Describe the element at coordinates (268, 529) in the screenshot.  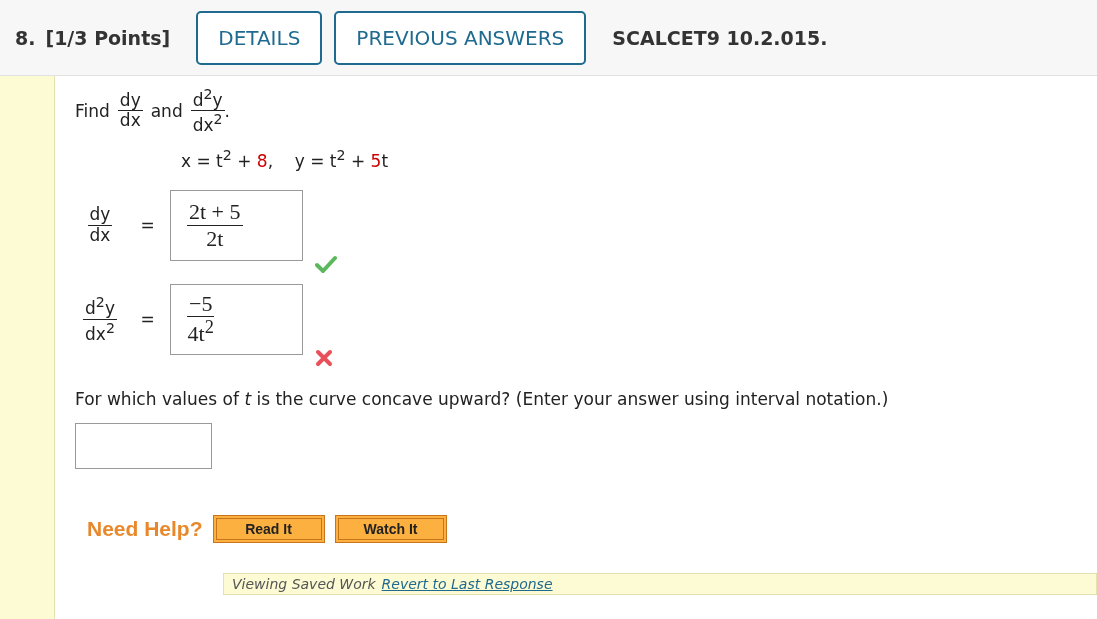
I see `help-button: Read It` at that location.